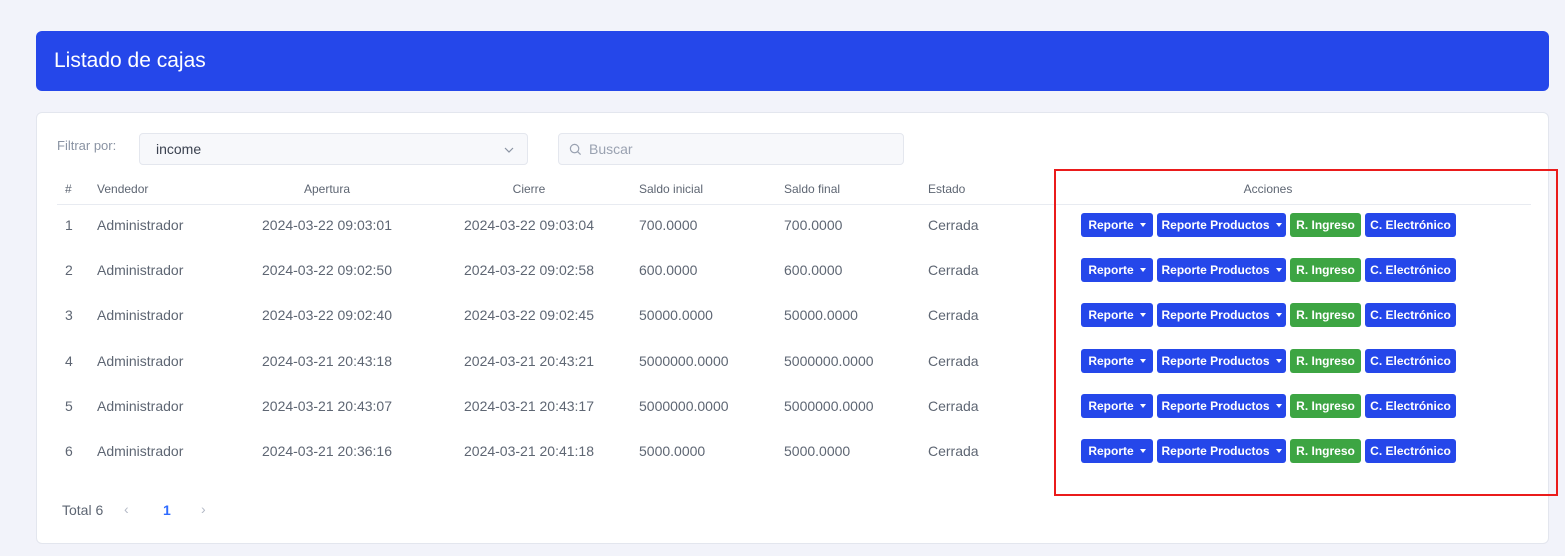  Describe the element at coordinates (792, 61) in the screenshot. I see `page-header: Listado de cajas` at that location.